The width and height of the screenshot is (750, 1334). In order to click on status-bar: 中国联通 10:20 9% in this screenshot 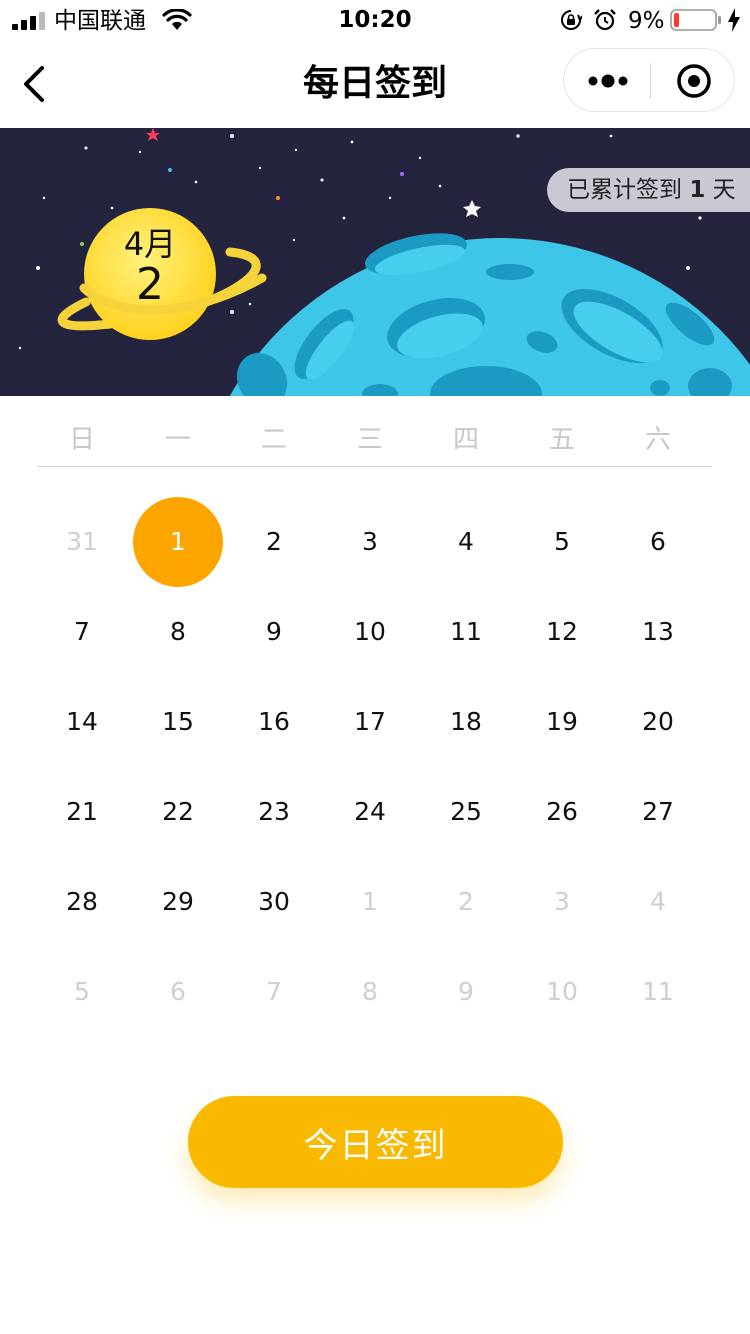, I will do `click(375, 20)`.